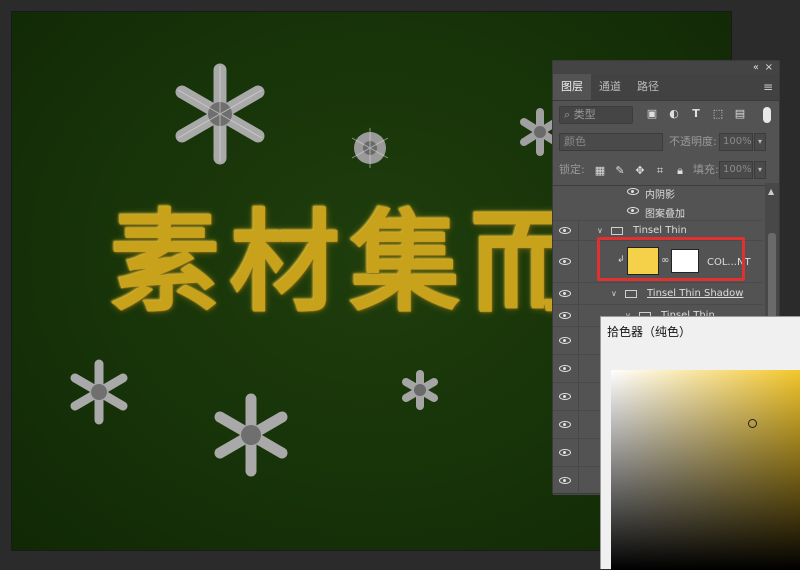 Image resolution: width=800 pixels, height=570 pixels. Describe the element at coordinates (567, 114) in the screenshot. I see `search-icon: ⌕` at that location.